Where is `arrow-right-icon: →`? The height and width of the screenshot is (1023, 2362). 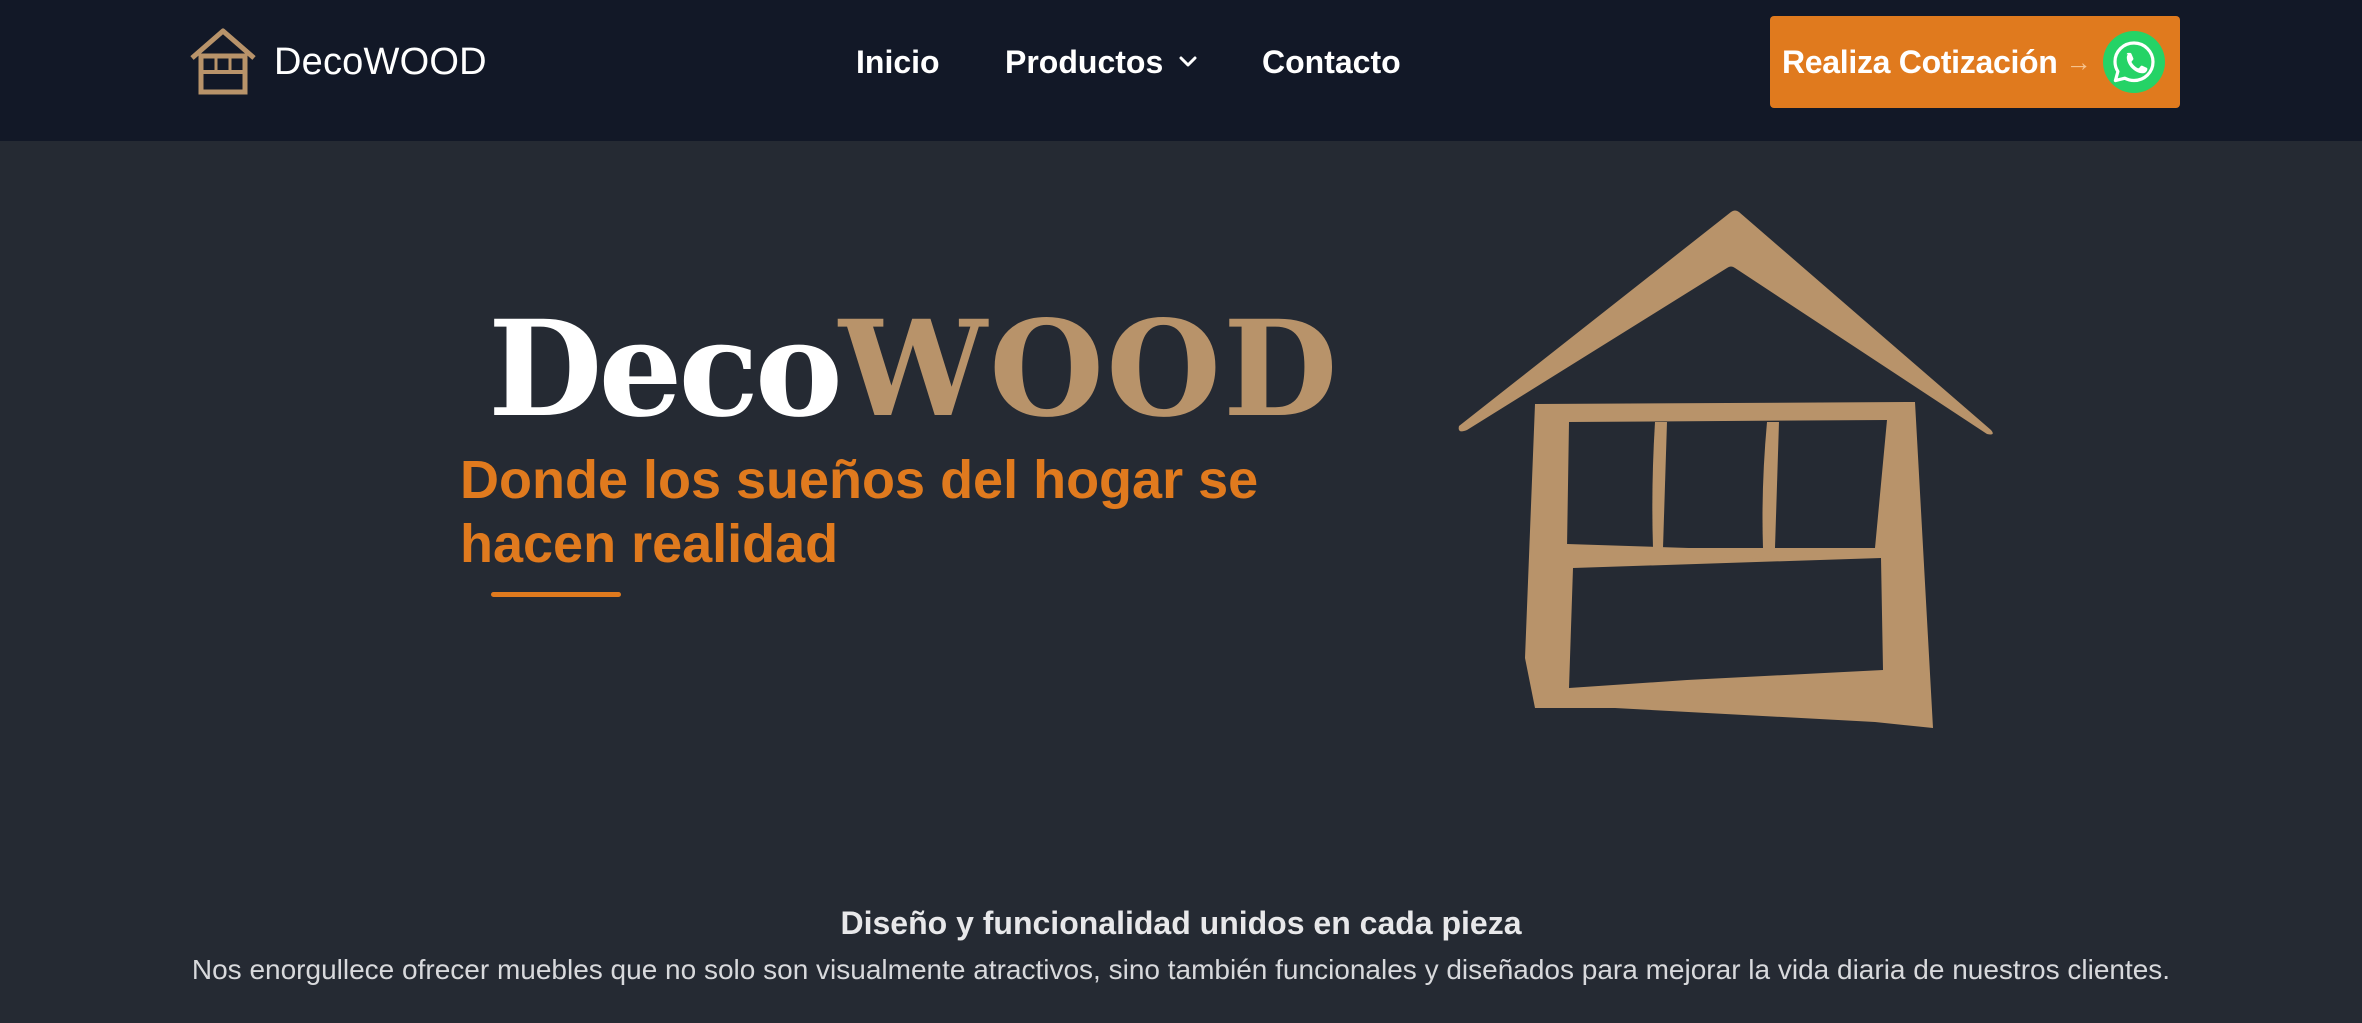
arrow-right-icon: → is located at coordinates (2078, 61).